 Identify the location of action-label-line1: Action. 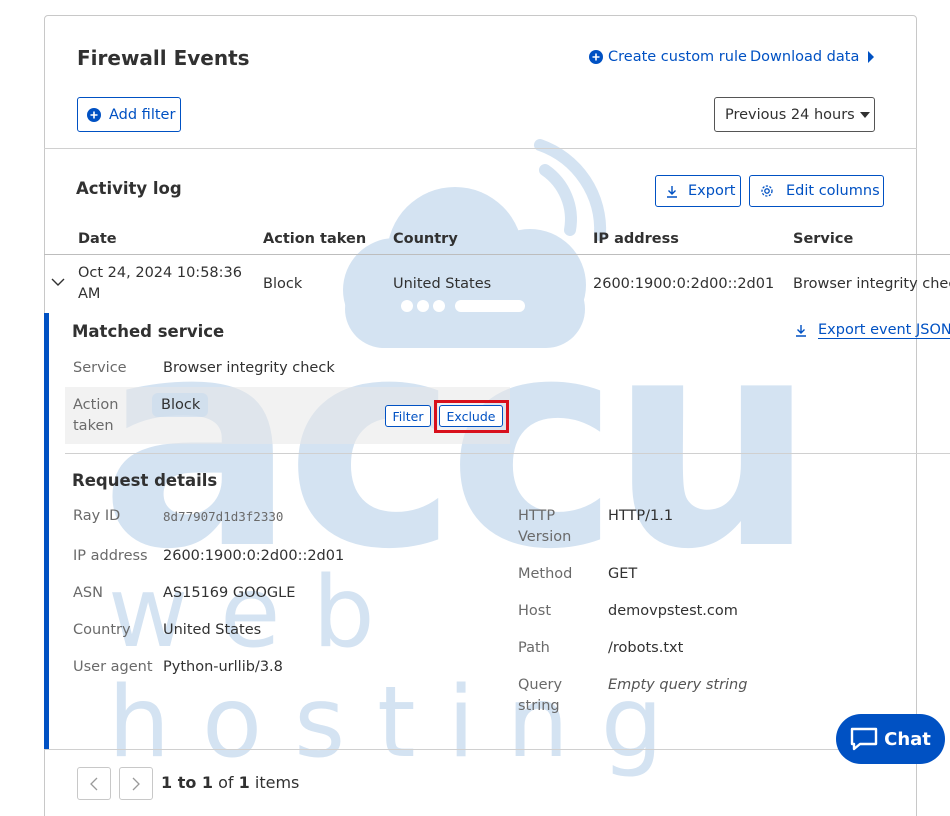
(96, 405).